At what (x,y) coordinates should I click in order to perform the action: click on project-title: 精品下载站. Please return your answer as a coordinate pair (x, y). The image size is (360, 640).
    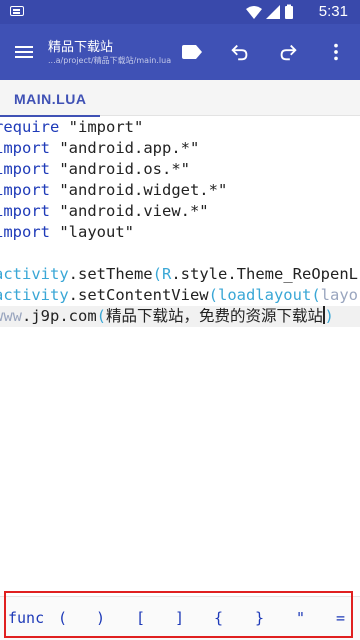
    Looking at the image, I should click on (81, 47).